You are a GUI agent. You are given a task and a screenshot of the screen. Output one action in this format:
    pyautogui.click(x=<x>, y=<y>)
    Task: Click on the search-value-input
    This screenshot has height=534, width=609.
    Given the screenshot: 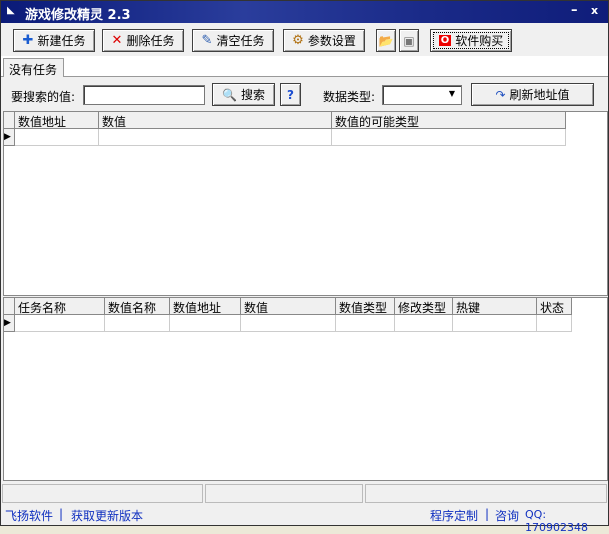 What is the action you would take?
    pyautogui.click(x=144, y=95)
    